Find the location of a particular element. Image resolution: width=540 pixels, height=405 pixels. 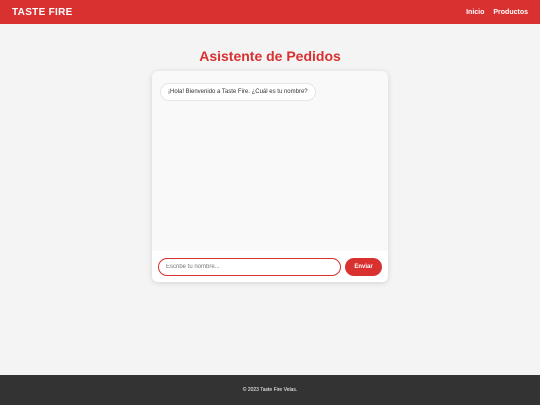

page-title: Asistente de Pedidos is located at coordinates (270, 56).